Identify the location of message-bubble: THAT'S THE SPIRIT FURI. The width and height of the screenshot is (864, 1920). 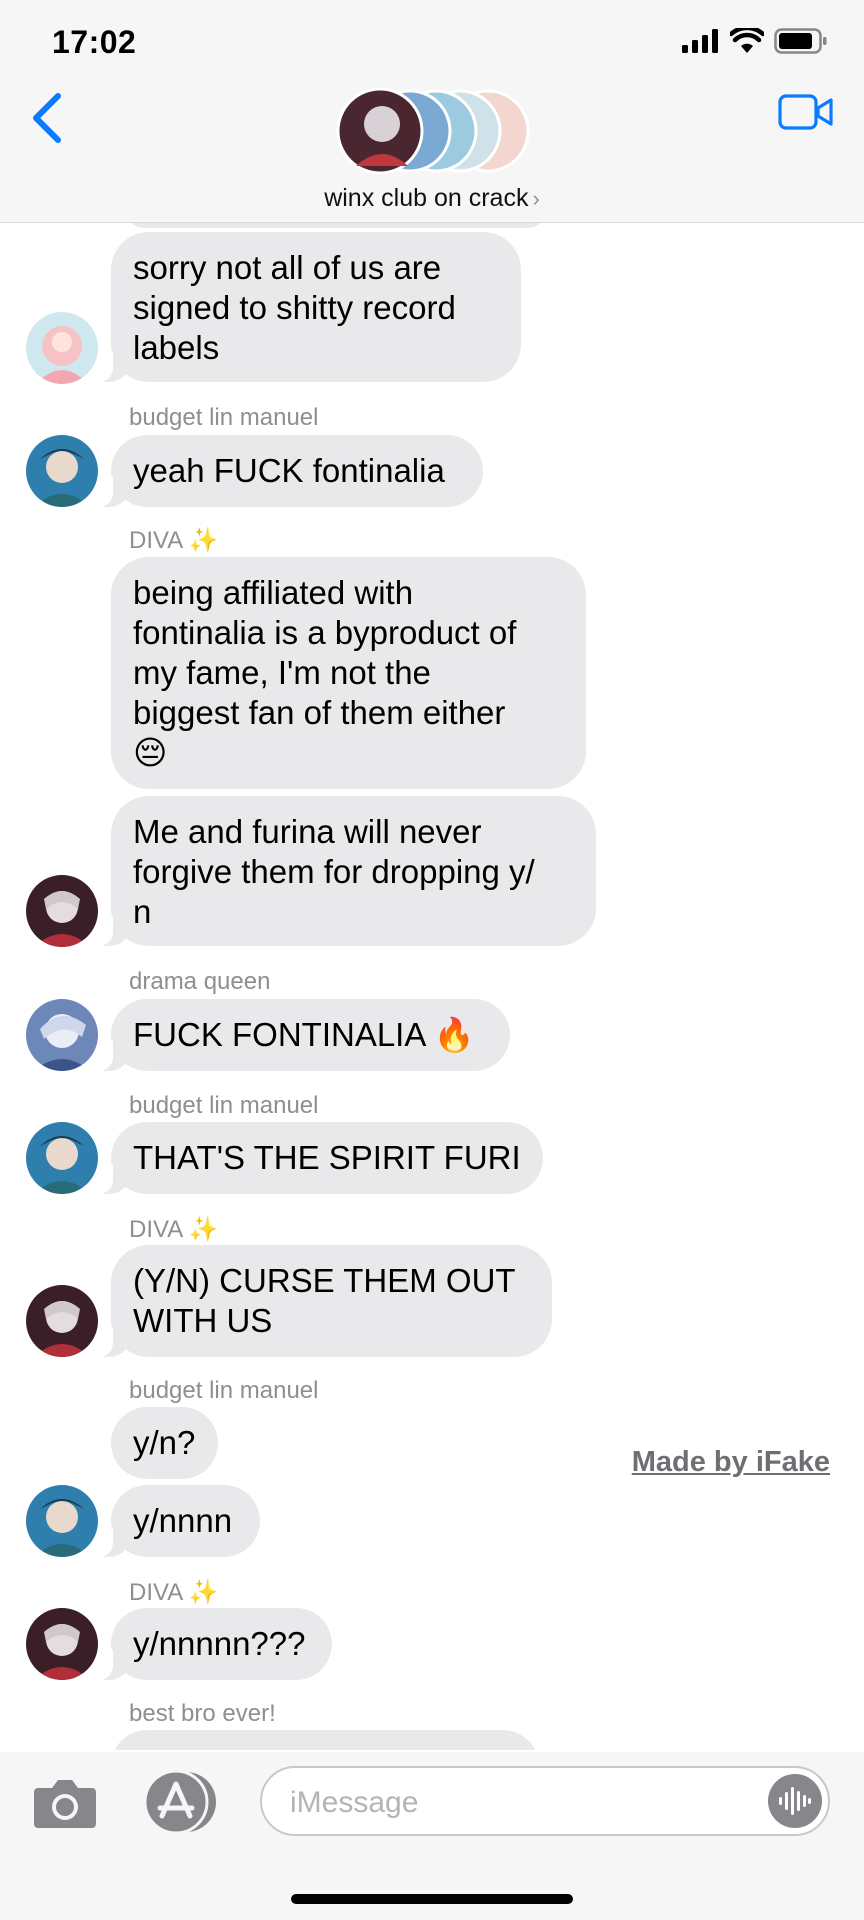
(320, 1158).